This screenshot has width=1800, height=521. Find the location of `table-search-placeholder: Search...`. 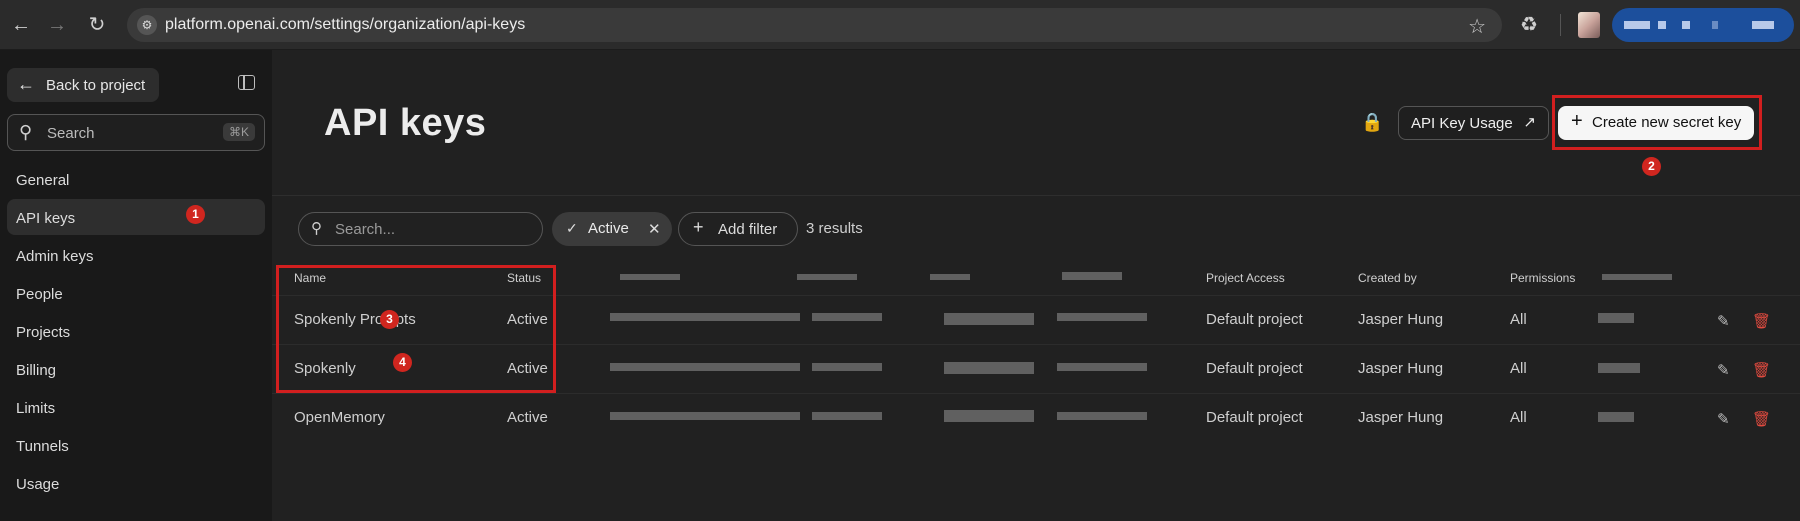

table-search-placeholder: Search... is located at coordinates (365, 229).